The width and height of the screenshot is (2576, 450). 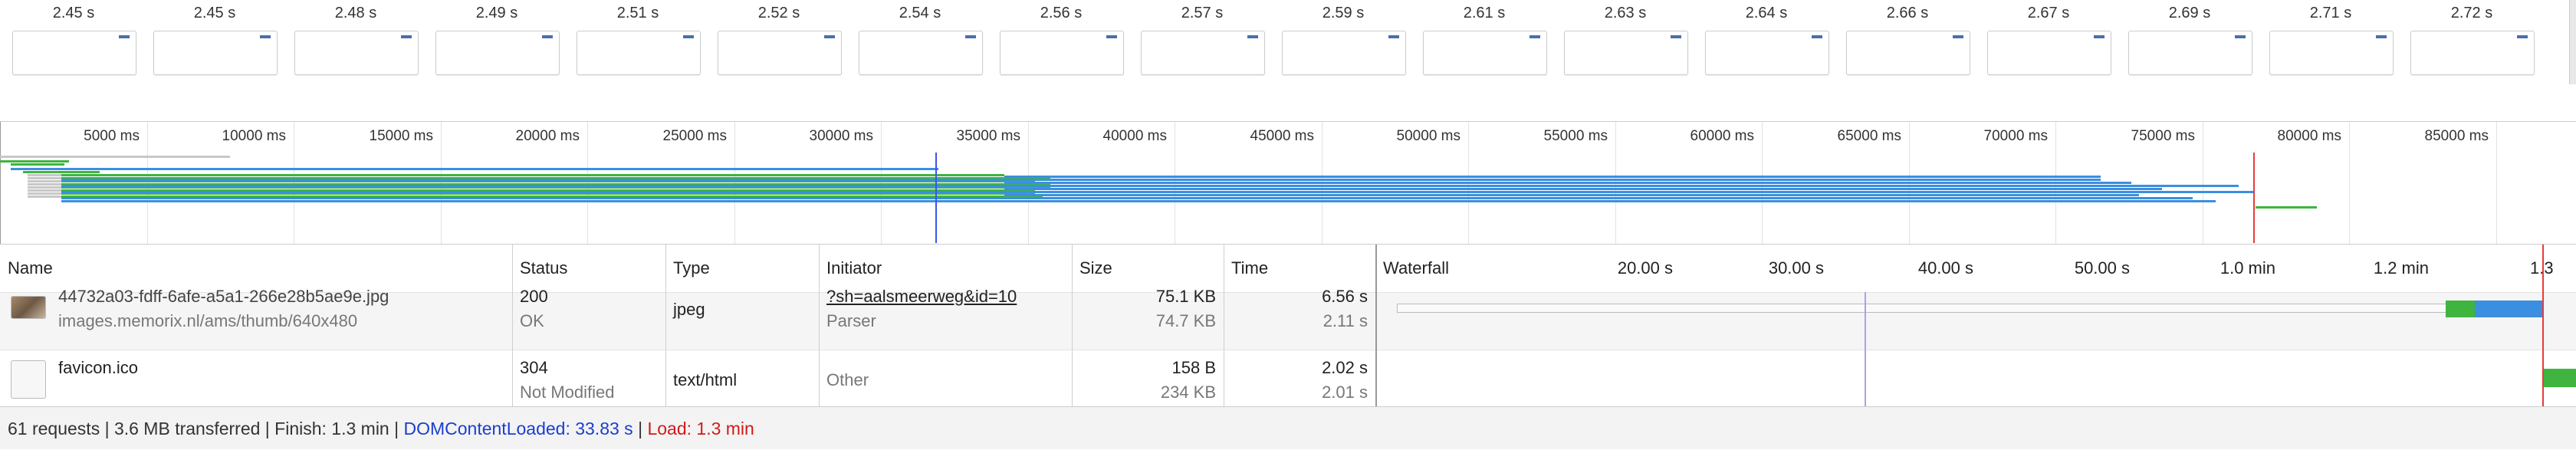 What do you see at coordinates (588, 268) in the screenshot?
I see `column-header-status: Status` at bounding box center [588, 268].